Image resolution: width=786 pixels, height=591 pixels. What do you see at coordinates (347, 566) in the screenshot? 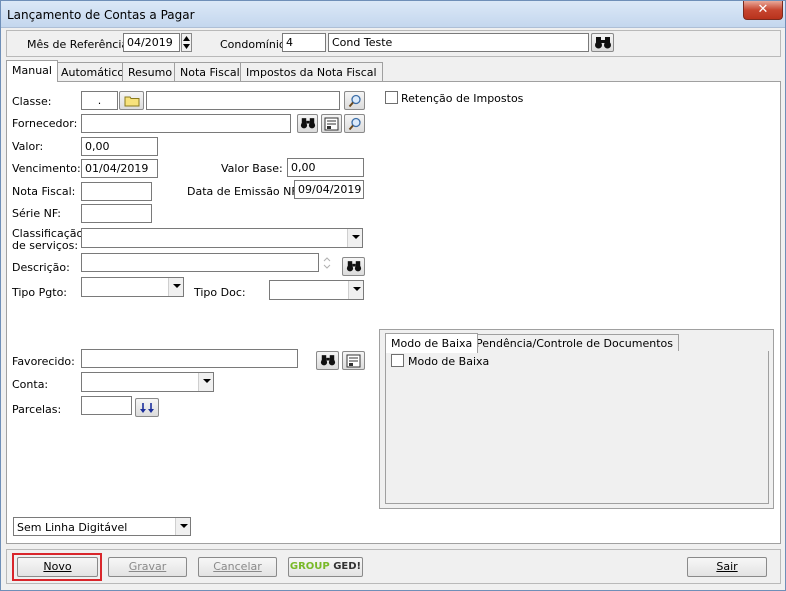
I see `group-ged-logo-part2: GED!` at bounding box center [347, 566].